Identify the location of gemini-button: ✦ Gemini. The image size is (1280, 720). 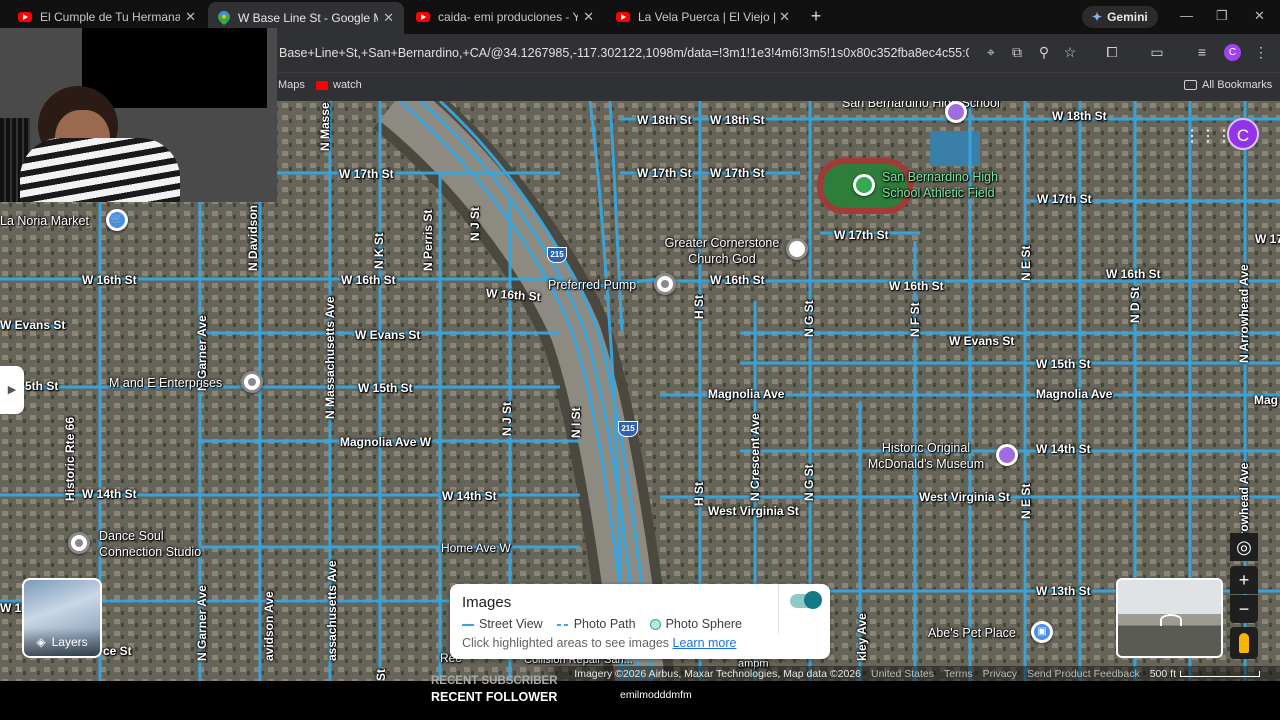
(1120, 17).